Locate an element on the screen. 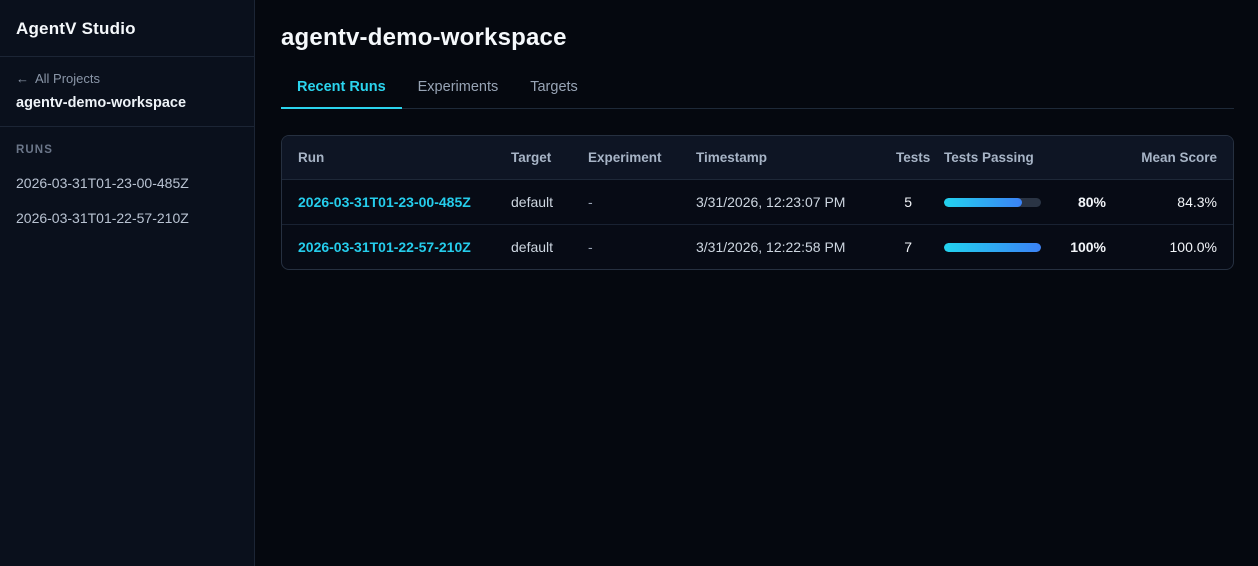  tests-passing-percent: 80% is located at coordinates (1091, 202).